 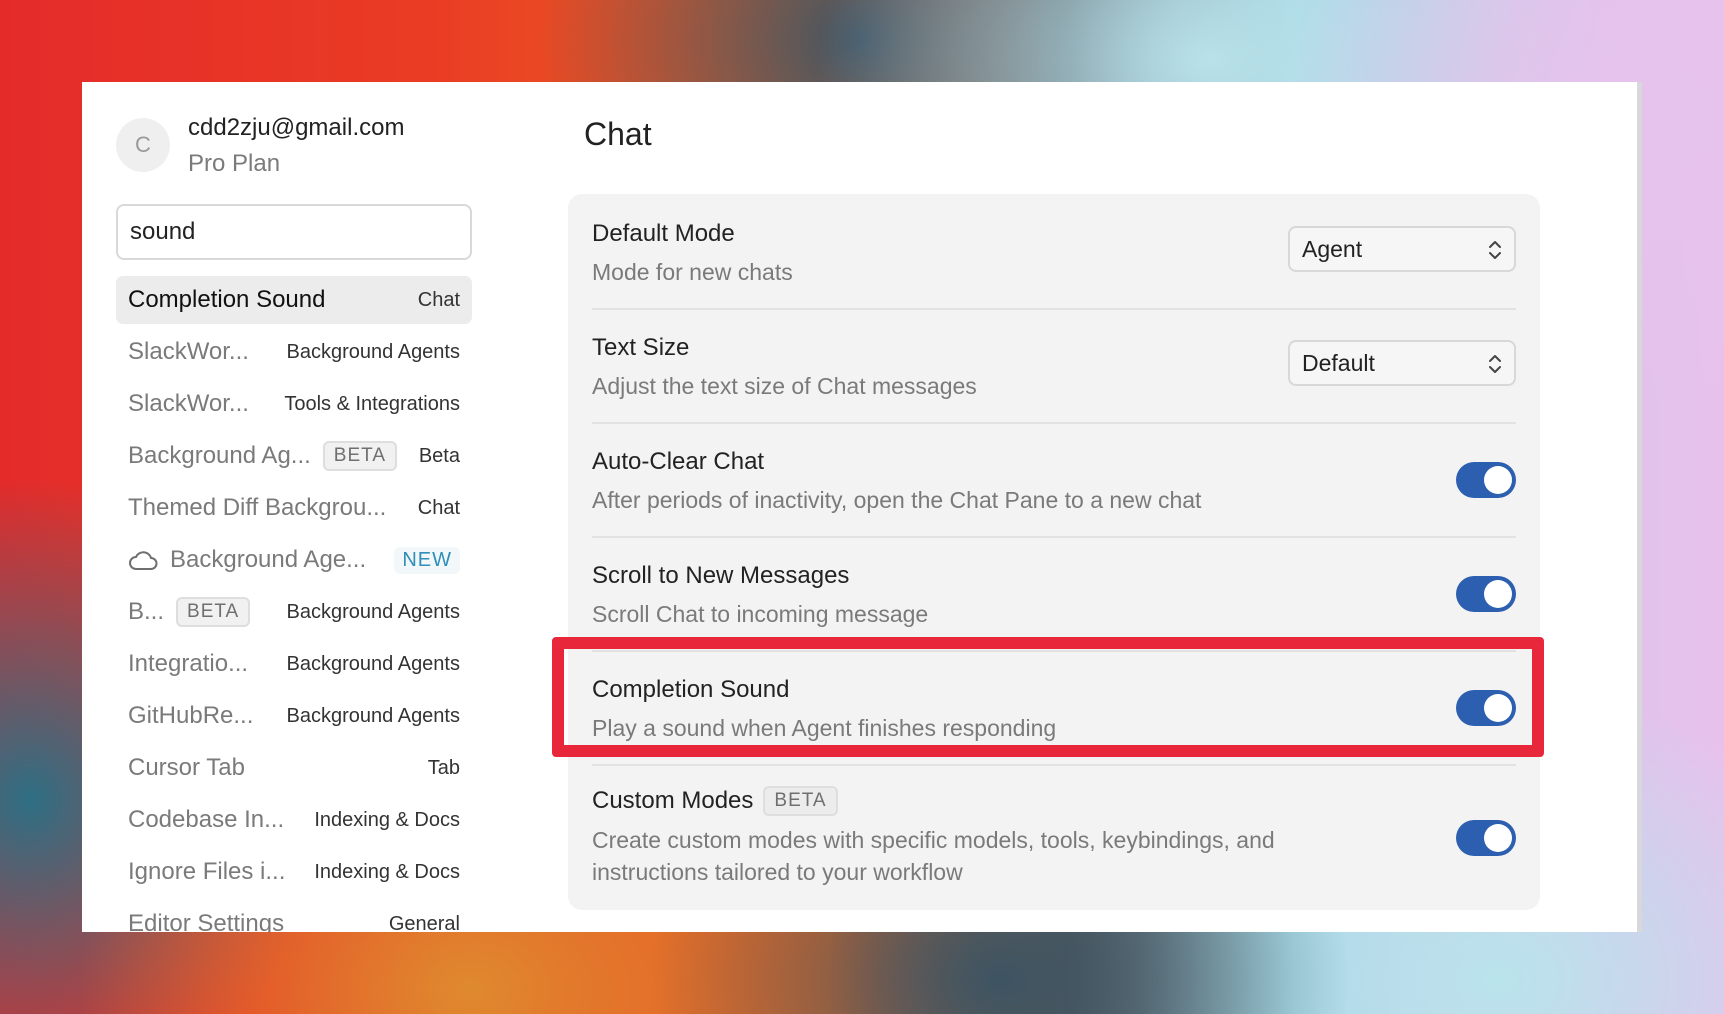 I want to click on setting-title: Scroll to New Messages, so click(x=721, y=575).